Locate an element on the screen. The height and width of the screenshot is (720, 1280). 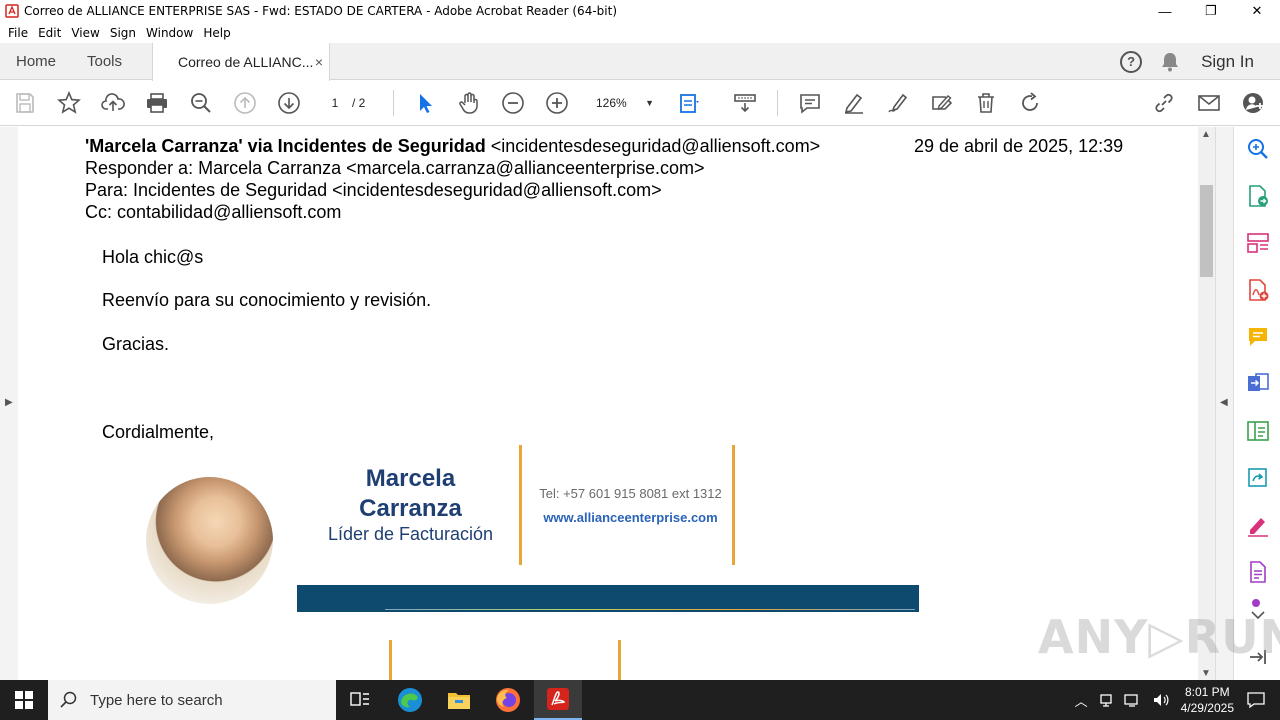
signature-role: Líder de Facturación is located at coordinates (410, 534).